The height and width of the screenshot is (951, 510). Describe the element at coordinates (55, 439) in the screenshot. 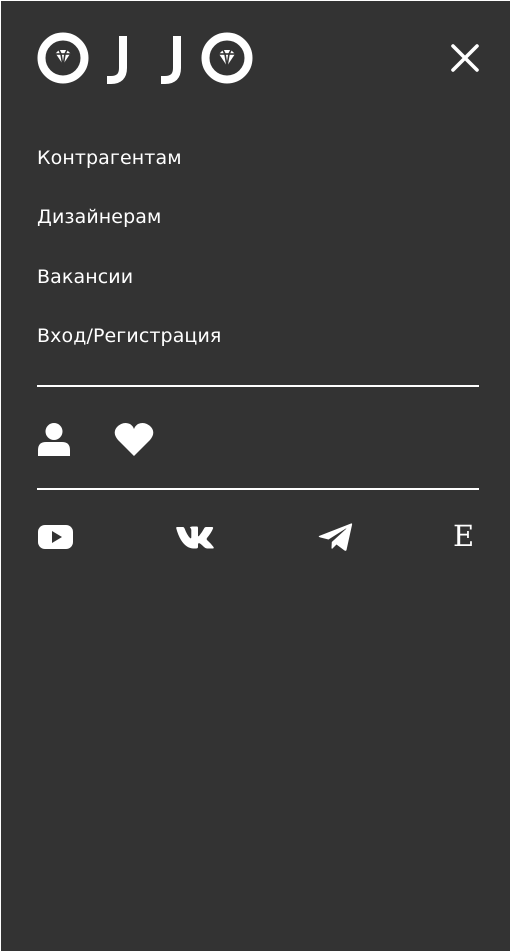

I see `user-icon` at that location.